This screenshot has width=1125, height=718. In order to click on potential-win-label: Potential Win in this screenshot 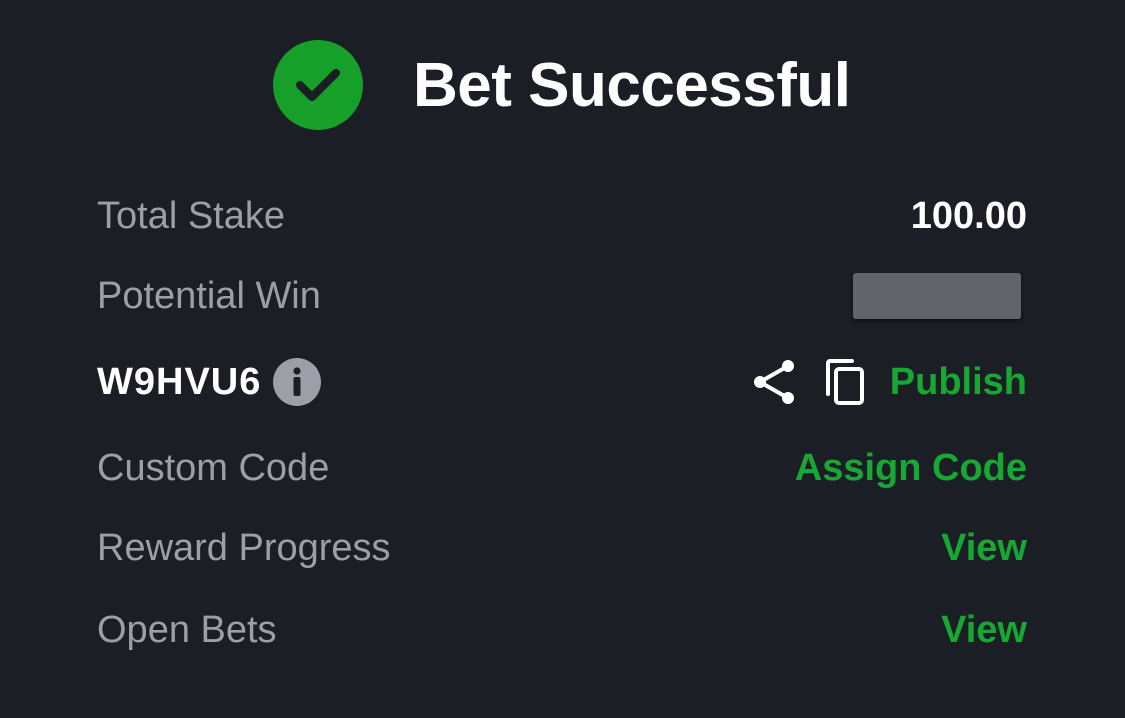, I will do `click(209, 295)`.